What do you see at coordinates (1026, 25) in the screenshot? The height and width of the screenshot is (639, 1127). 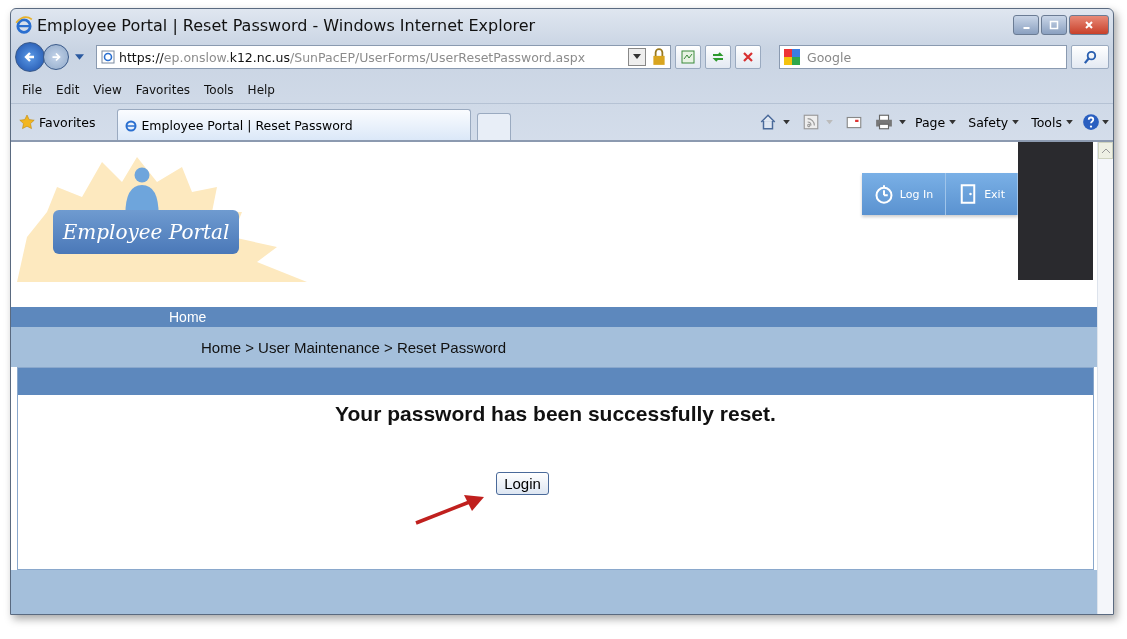 I see `minimize-button` at bounding box center [1026, 25].